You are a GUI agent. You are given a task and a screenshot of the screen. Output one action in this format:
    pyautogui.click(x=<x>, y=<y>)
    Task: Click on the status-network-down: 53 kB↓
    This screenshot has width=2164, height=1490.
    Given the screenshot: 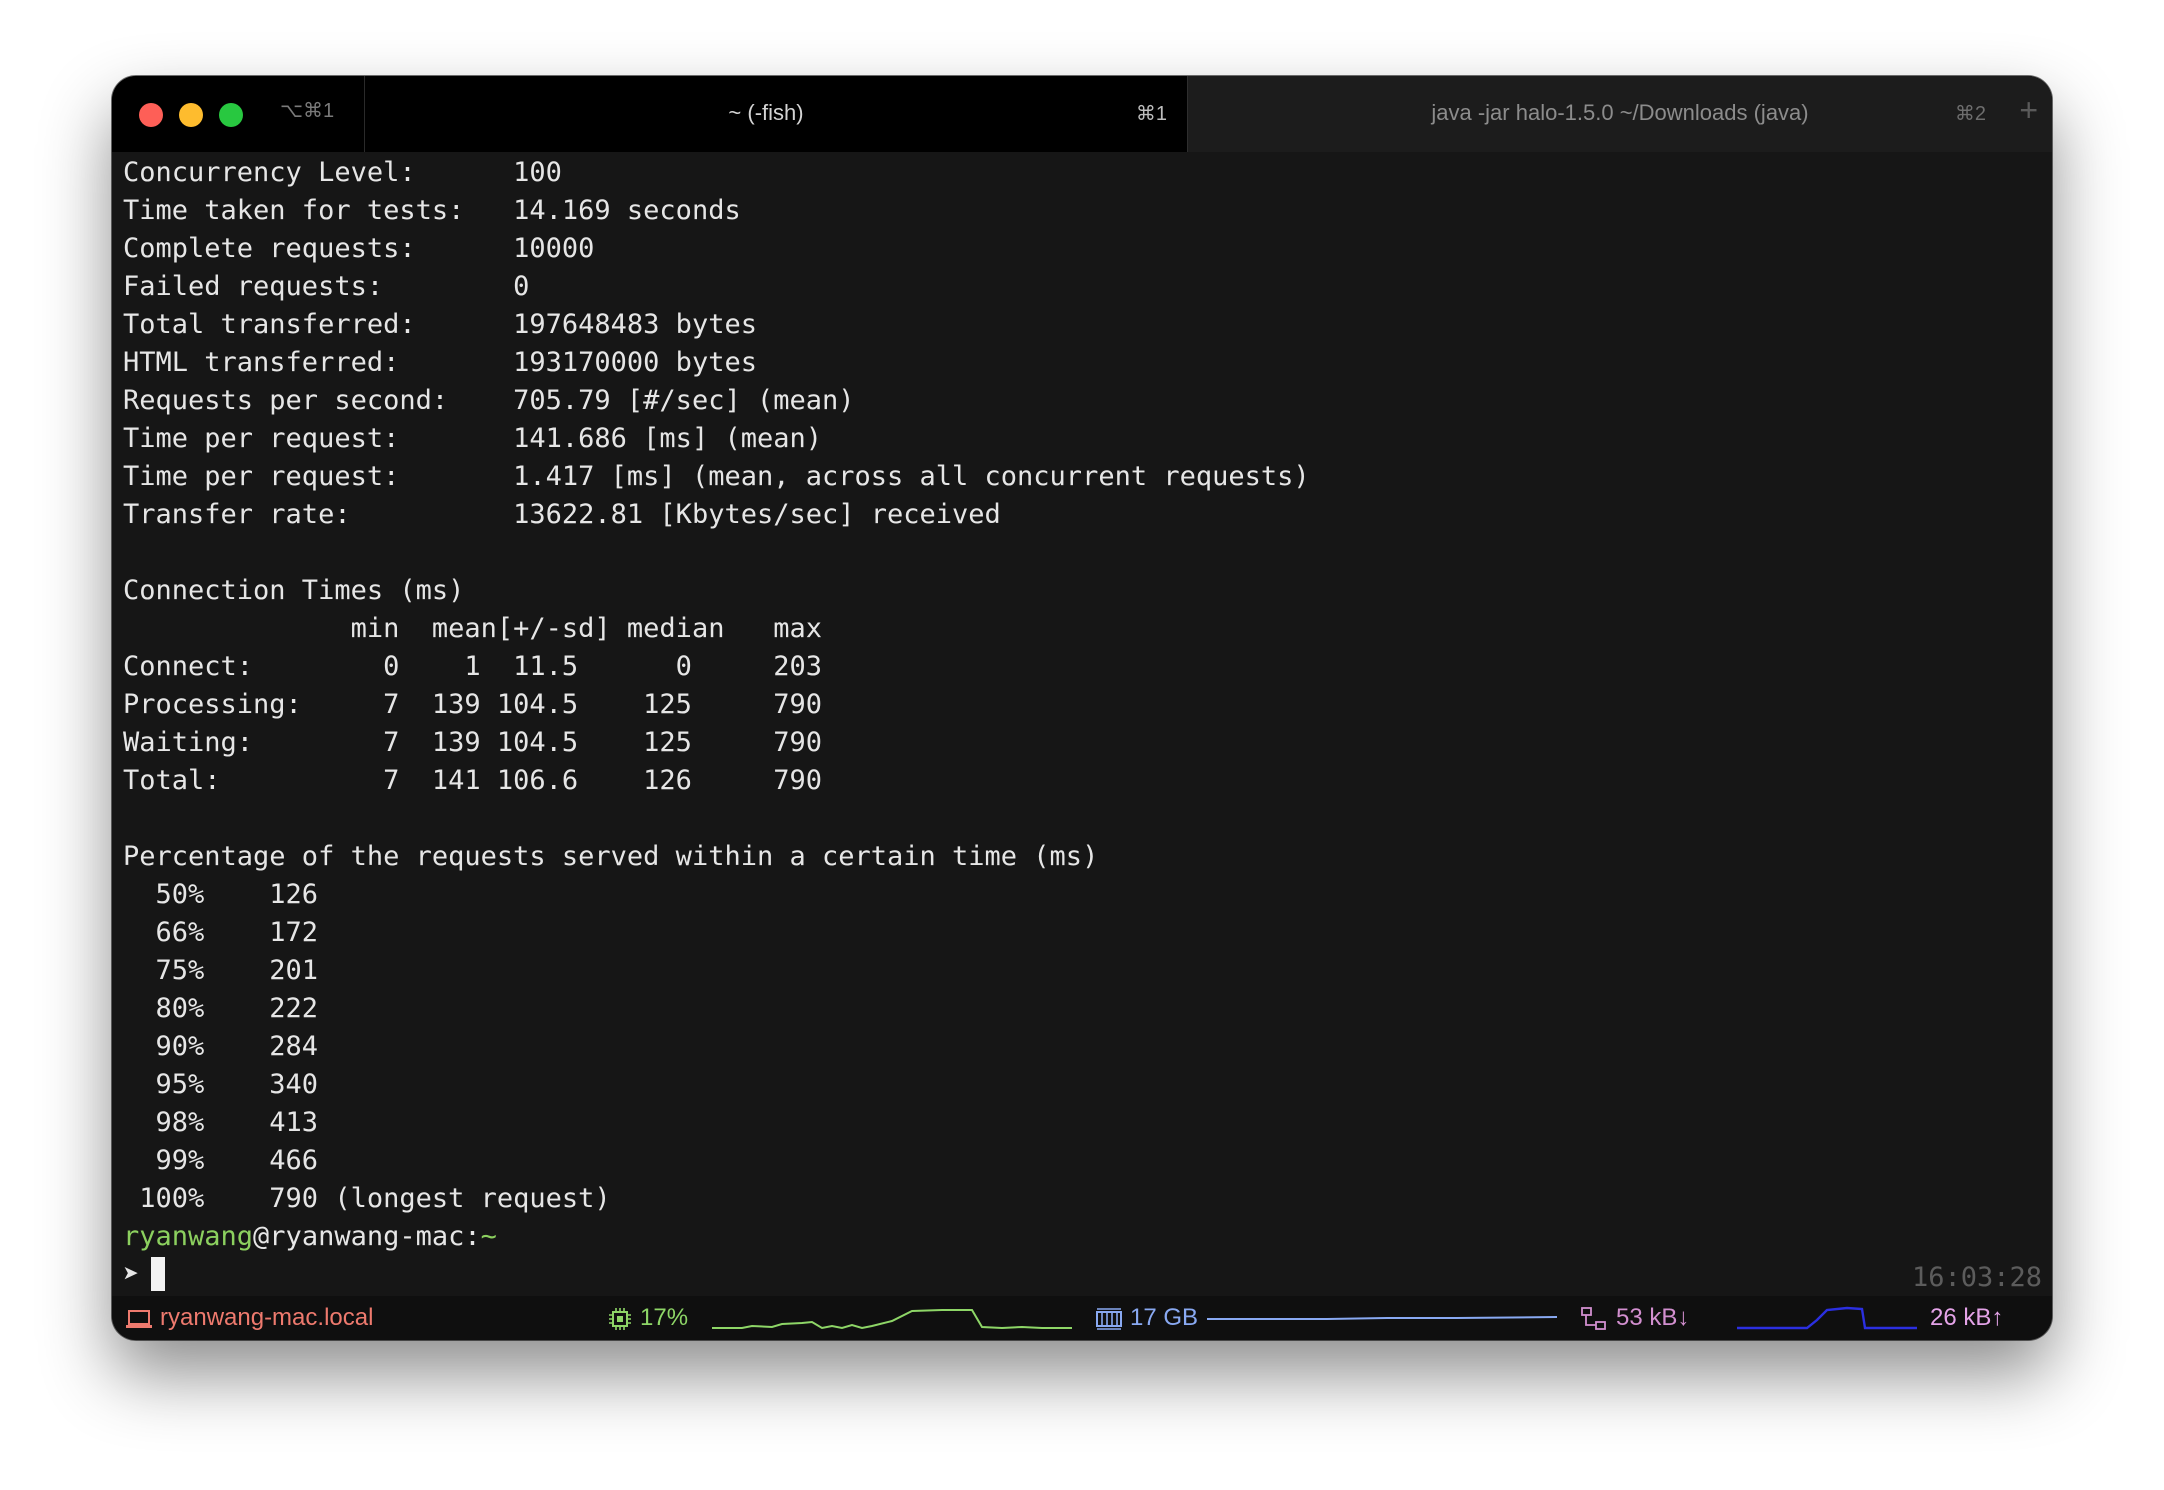 What is the action you would take?
    pyautogui.click(x=1634, y=1318)
    